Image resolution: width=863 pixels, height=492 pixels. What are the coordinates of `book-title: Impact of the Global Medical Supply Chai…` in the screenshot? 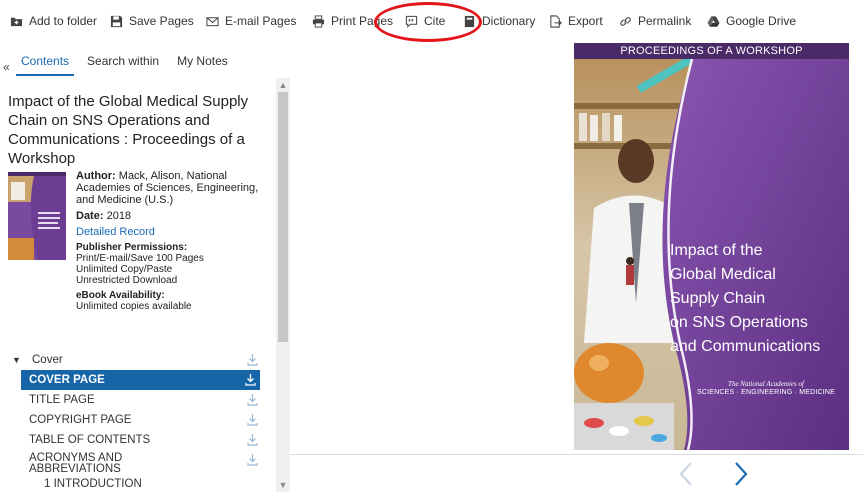 It's located at (128, 130).